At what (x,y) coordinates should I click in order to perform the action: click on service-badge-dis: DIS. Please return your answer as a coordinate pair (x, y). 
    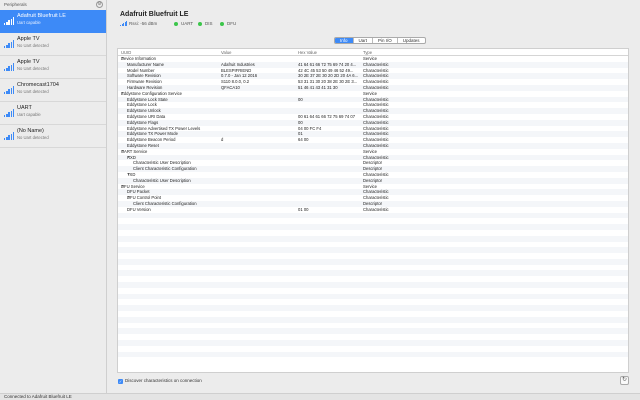
    Looking at the image, I should click on (205, 23).